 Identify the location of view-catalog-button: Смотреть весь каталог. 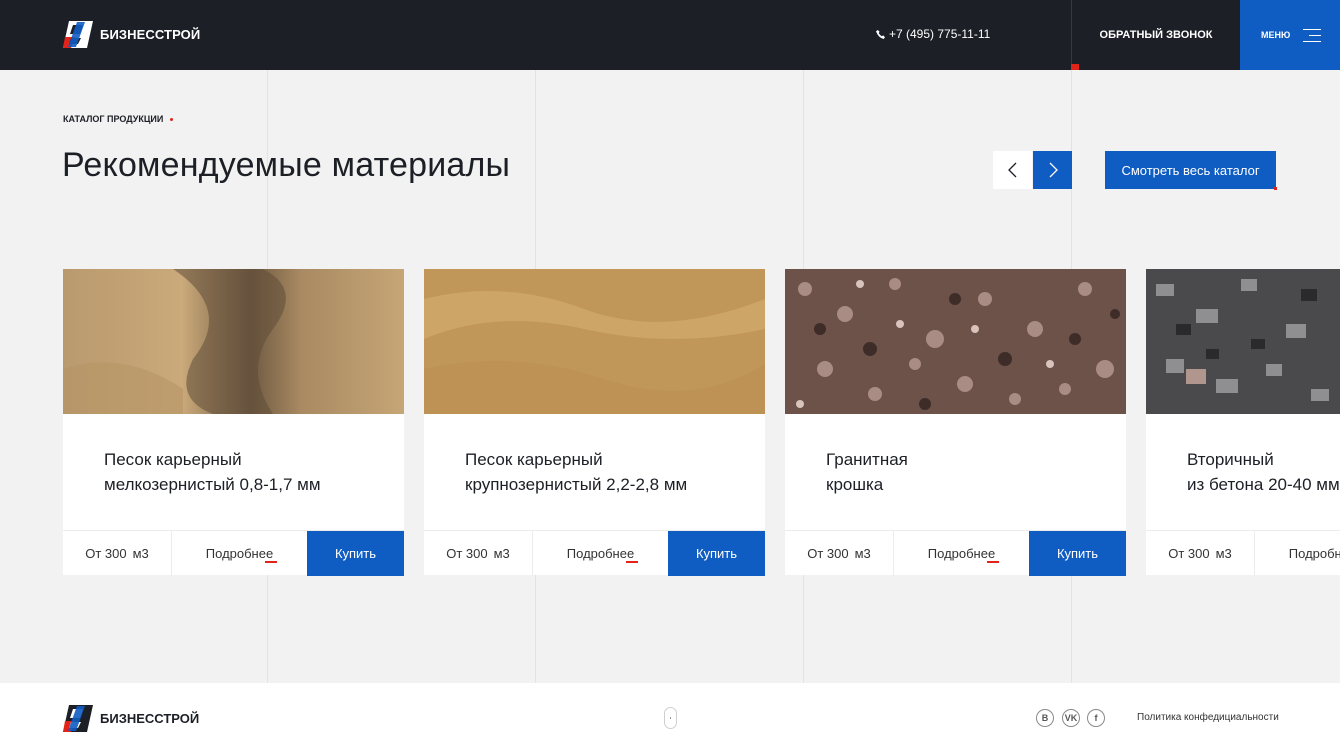
(1191, 170).